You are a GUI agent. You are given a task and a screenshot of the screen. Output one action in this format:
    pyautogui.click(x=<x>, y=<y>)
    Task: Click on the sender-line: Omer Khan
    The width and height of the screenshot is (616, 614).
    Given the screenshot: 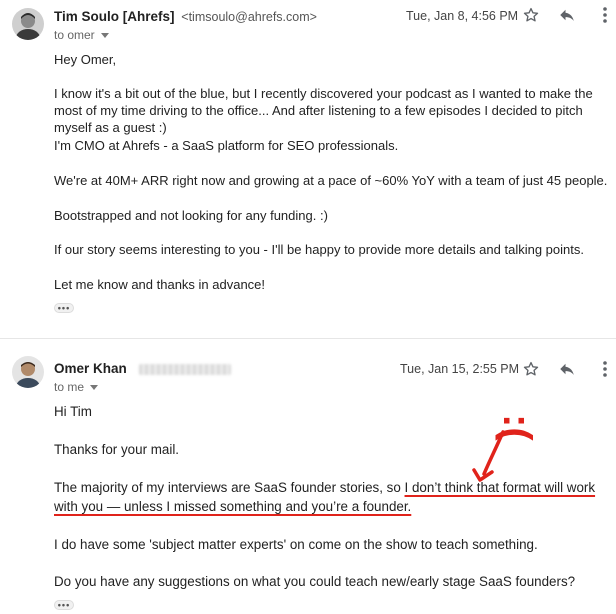 What is the action you would take?
    pyautogui.click(x=142, y=368)
    